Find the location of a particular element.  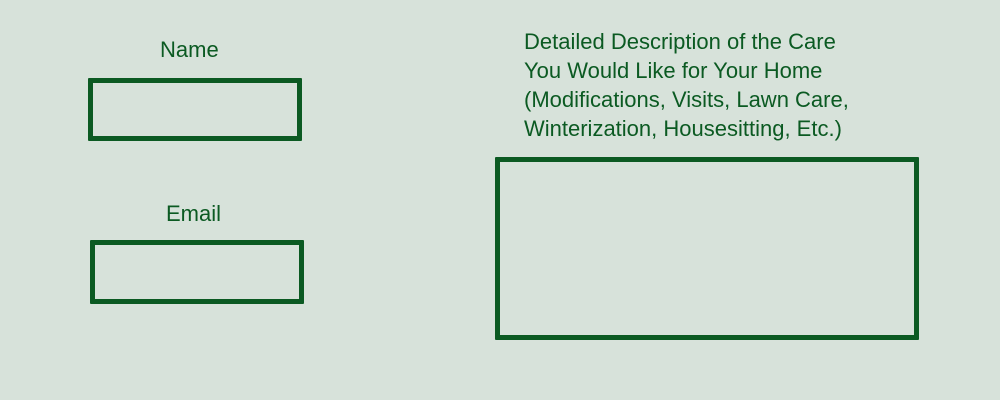

name-label: Name is located at coordinates (189, 49).